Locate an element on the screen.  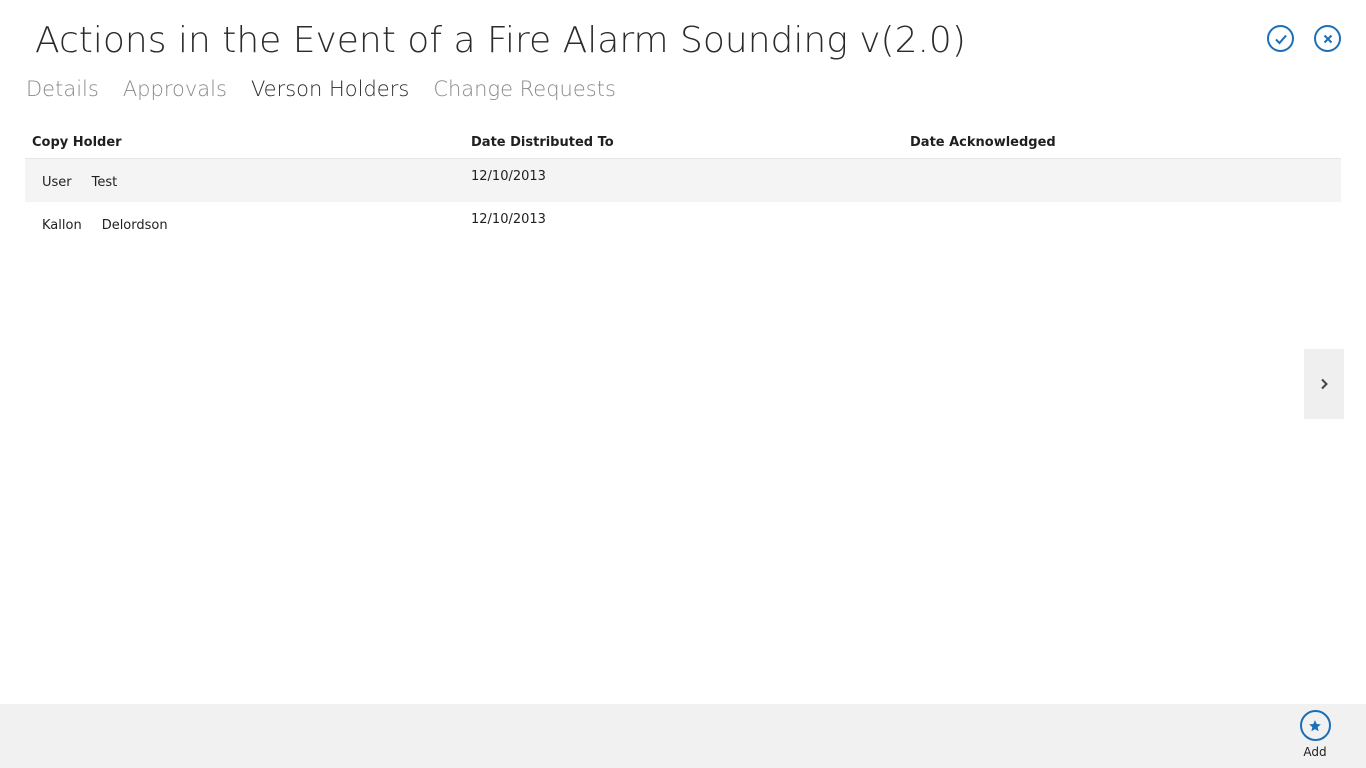
close-icon is located at coordinates (1327, 38).